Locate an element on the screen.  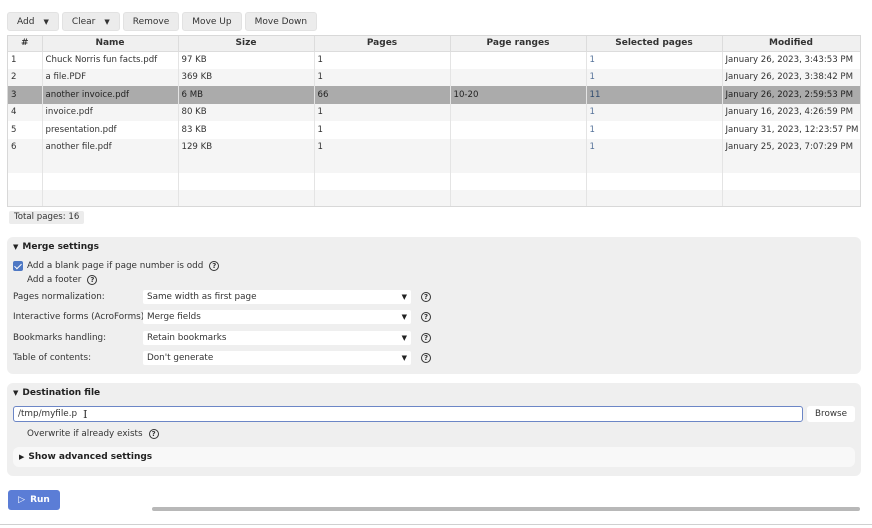
overwrite-option: Overwrite if already exists ? is located at coordinates (86, 434).